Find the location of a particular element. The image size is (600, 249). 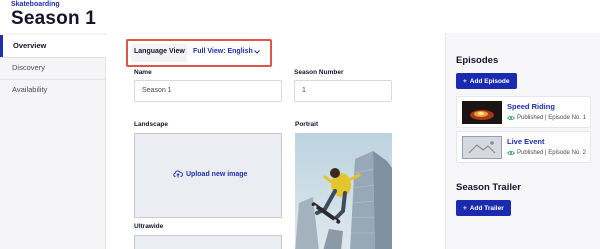

language-select: Full View: English is located at coordinates (226, 53).